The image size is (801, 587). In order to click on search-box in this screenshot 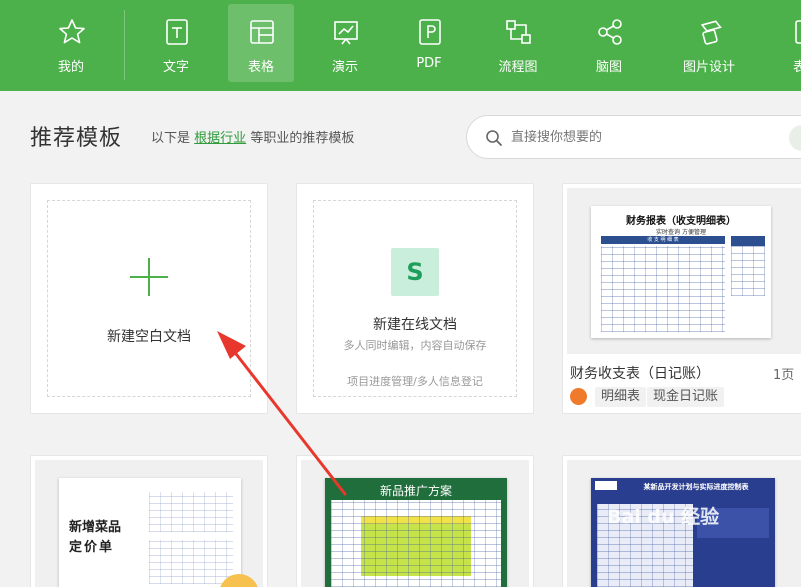, I will do `click(633, 137)`.